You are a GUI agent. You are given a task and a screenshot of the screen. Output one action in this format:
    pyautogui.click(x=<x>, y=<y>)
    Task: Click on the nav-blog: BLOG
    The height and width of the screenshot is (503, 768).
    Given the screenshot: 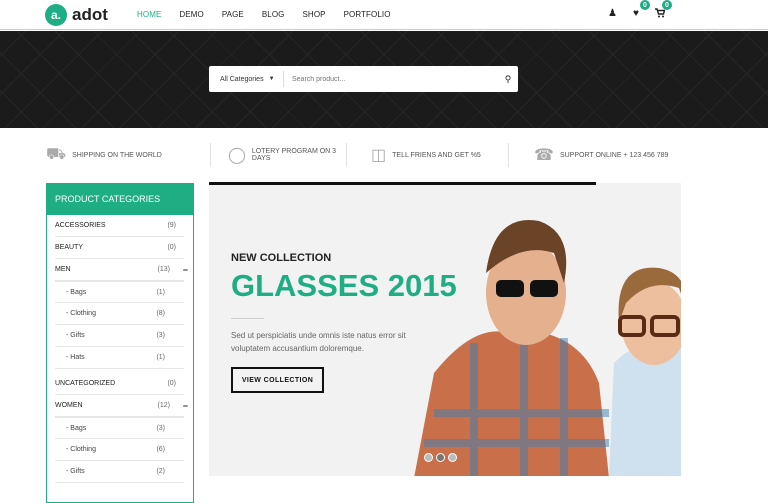 What is the action you would take?
    pyautogui.click(x=273, y=14)
    